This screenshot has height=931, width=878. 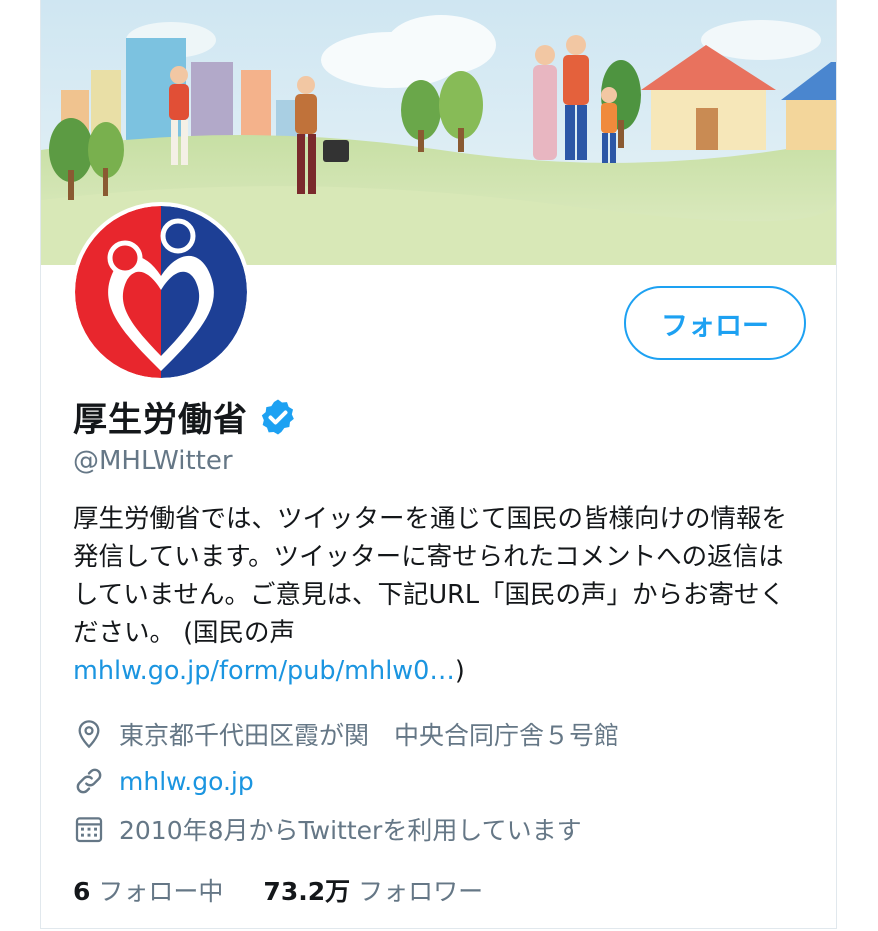 What do you see at coordinates (715, 323) in the screenshot?
I see `follow-button: フォロー` at bounding box center [715, 323].